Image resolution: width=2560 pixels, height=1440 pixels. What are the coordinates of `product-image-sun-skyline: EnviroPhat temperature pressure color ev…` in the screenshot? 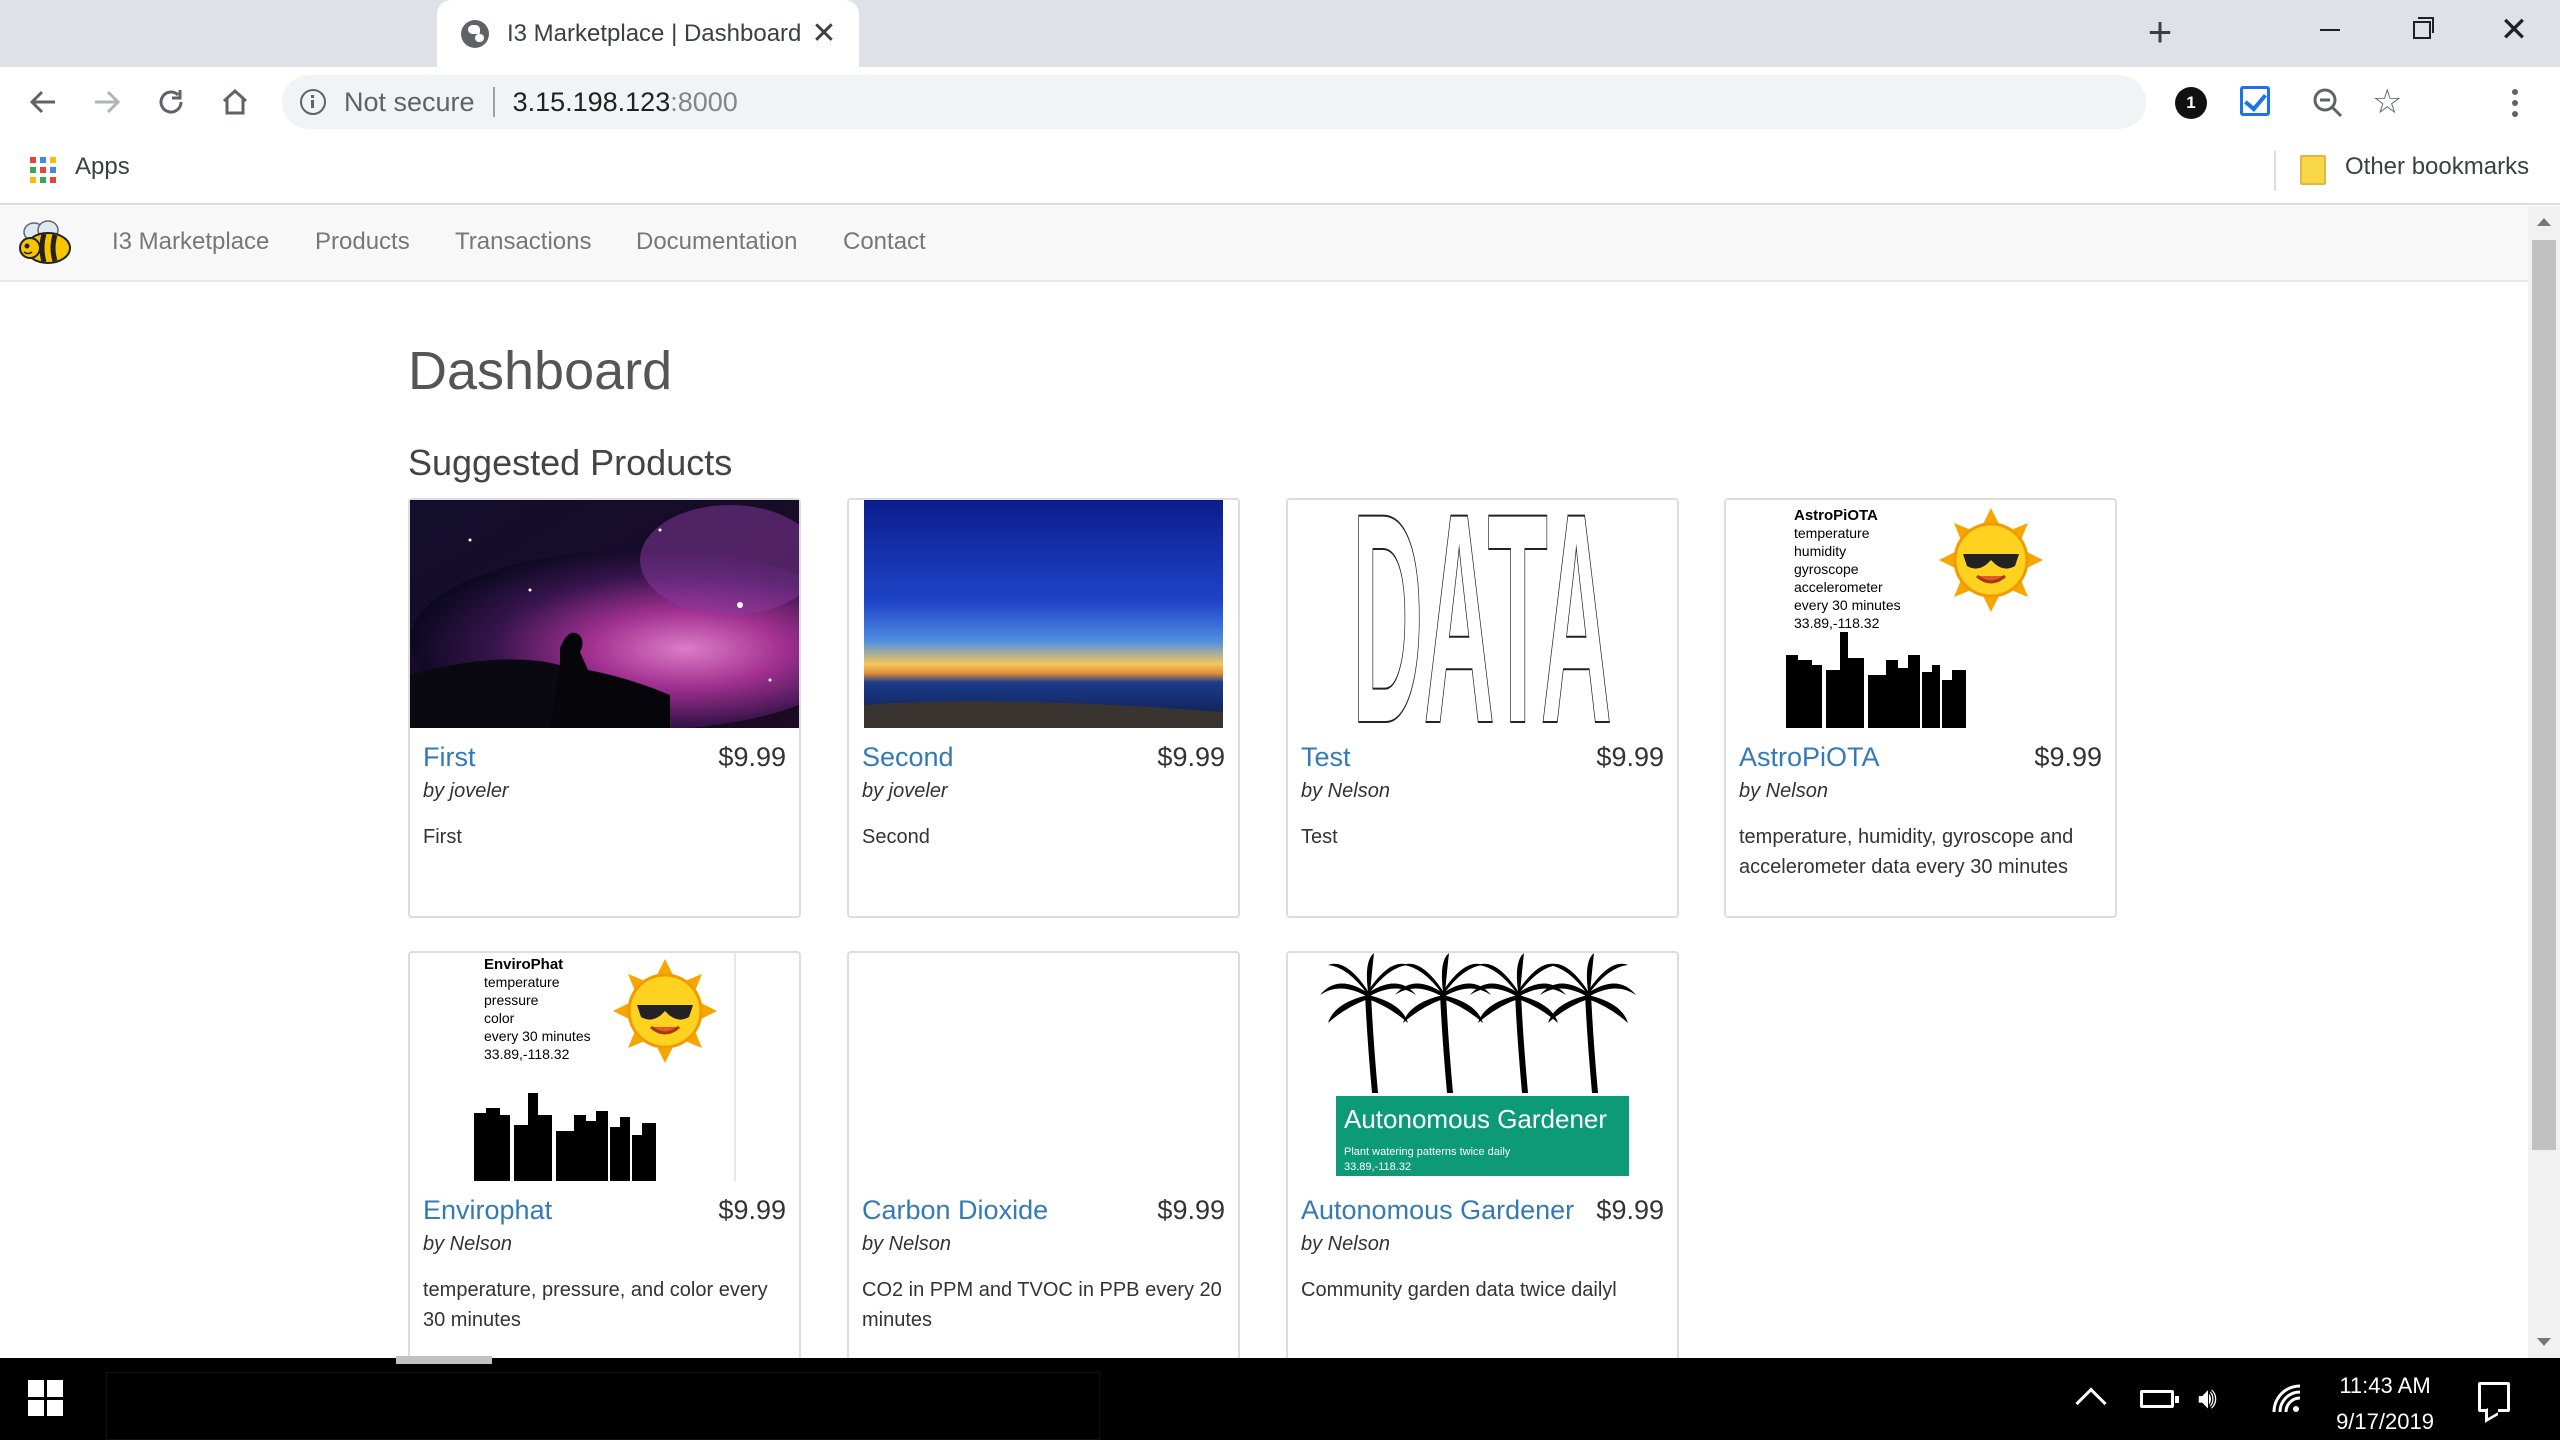 It's located at (604, 1067).